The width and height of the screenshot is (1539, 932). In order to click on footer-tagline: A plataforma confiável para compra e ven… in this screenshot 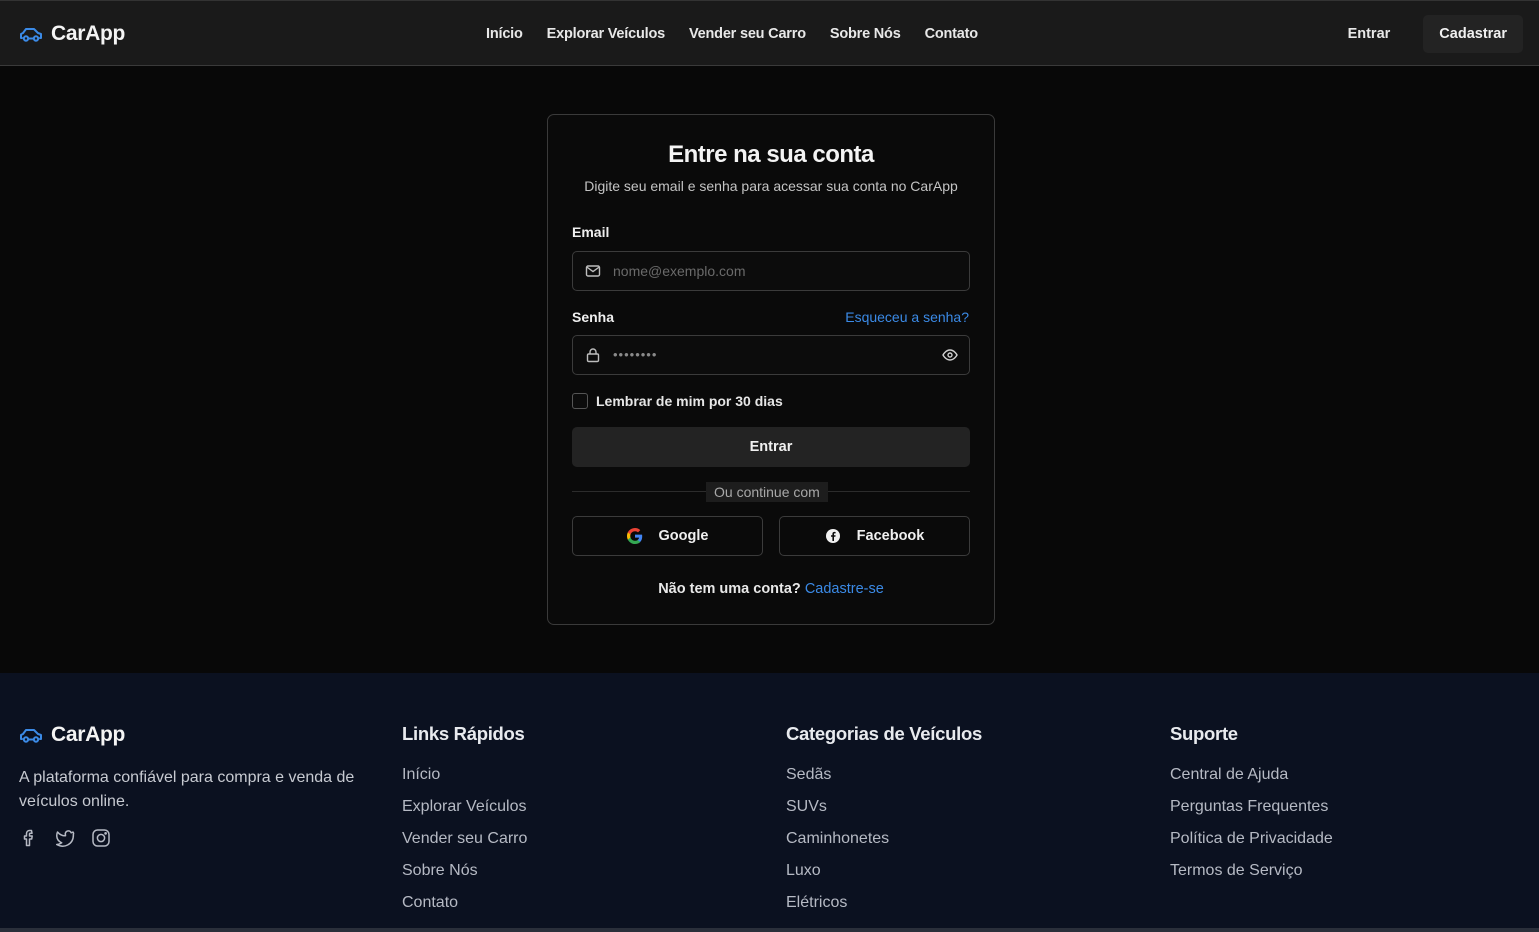, I will do `click(187, 789)`.